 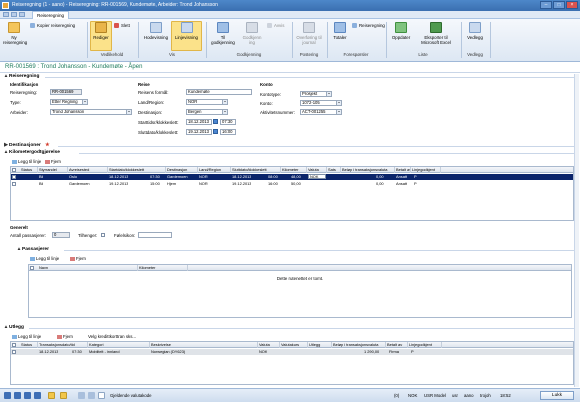 I want to click on post-journal-button: Overføring til journal, so click(x=309, y=33).